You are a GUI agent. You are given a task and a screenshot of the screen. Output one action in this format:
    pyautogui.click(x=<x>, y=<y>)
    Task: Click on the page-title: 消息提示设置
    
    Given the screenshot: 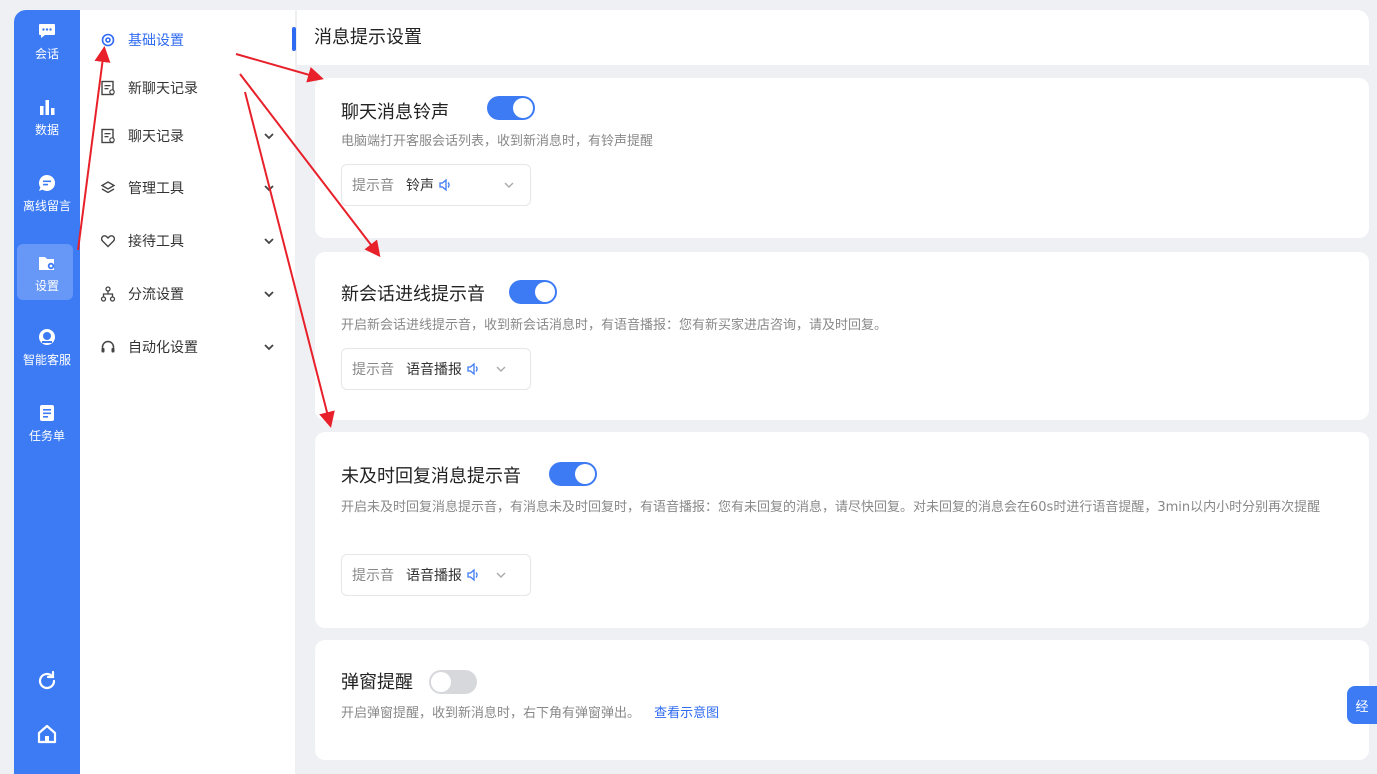 What is the action you would take?
    pyautogui.click(x=368, y=37)
    